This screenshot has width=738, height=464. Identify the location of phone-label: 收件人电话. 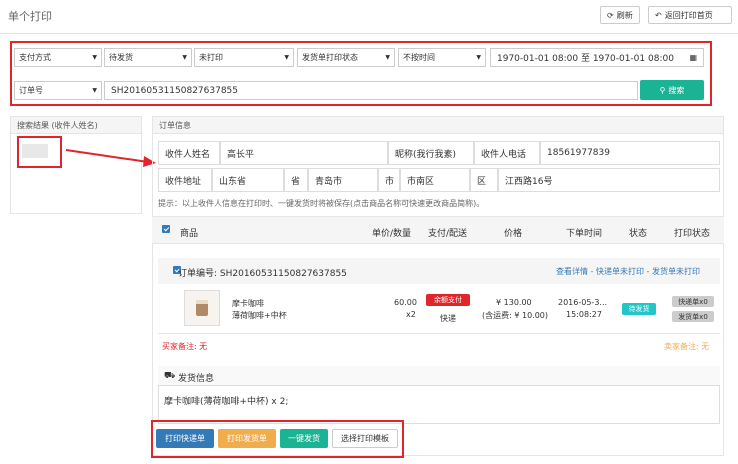
(507, 153).